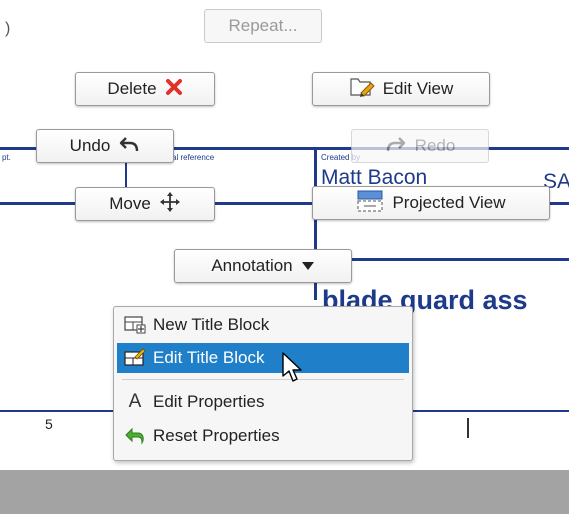  I want to click on menu-item-reset-properties: Reset Properties, so click(263, 436).